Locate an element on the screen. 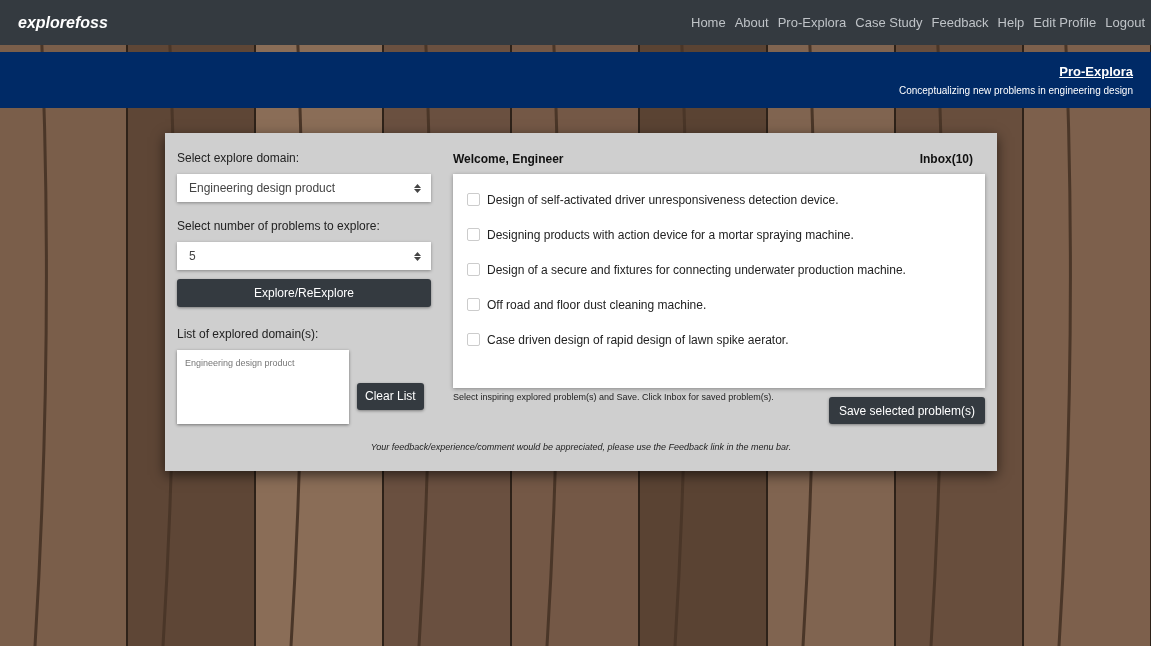 This screenshot has height=646, width=1151. welcome-heading: Welcome, Engineer is located at coordinates (508, 159).